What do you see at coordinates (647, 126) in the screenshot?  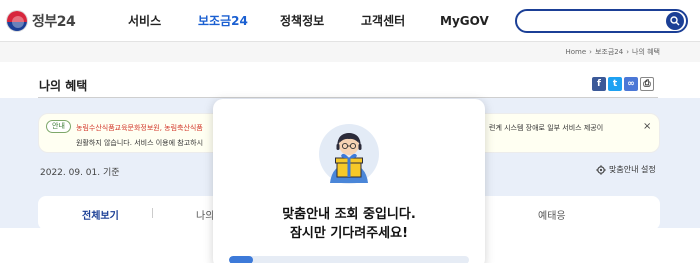 I see `close-icon: ×` at bounding box center [647, 126].